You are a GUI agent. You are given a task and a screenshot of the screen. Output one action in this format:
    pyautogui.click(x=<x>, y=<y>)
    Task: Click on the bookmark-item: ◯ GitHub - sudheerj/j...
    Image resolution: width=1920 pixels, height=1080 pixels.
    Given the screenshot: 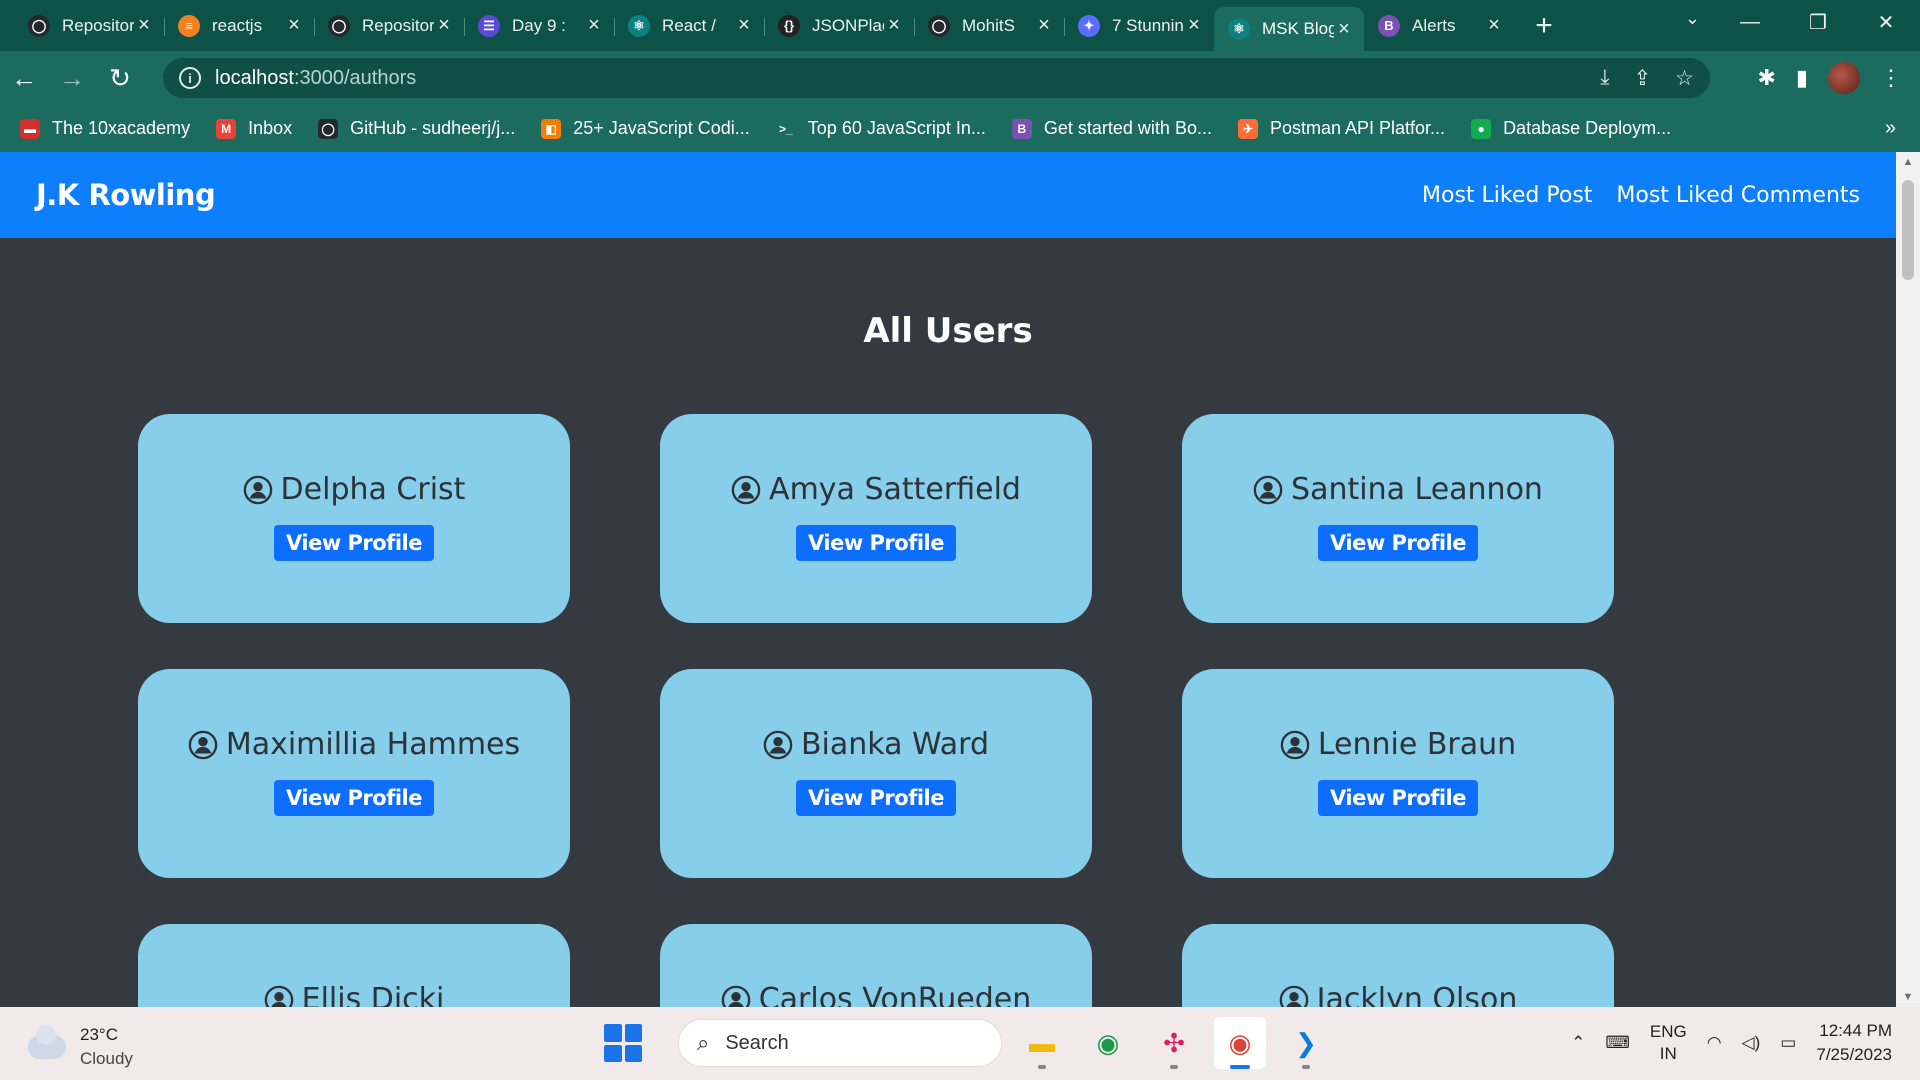 What is the action you would take?
    pyautogui.click(x=416, y=128)
    